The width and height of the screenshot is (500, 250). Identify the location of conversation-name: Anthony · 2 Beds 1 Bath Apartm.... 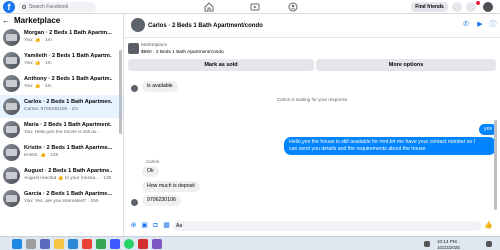
(68, 79).